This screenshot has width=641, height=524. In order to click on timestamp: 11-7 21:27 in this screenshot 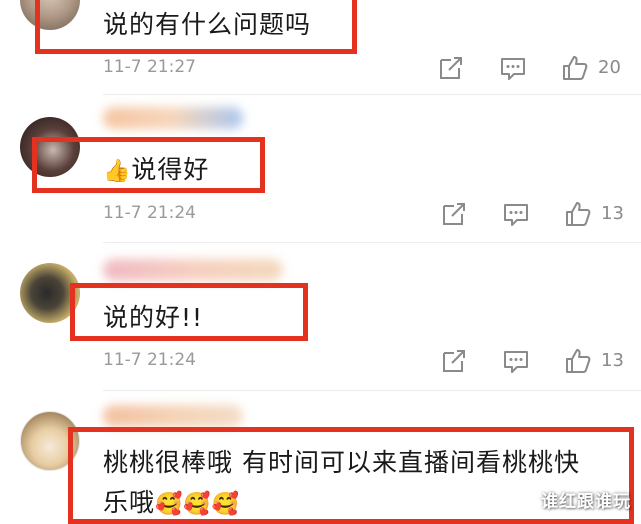, I will do `click(149, 67)`.